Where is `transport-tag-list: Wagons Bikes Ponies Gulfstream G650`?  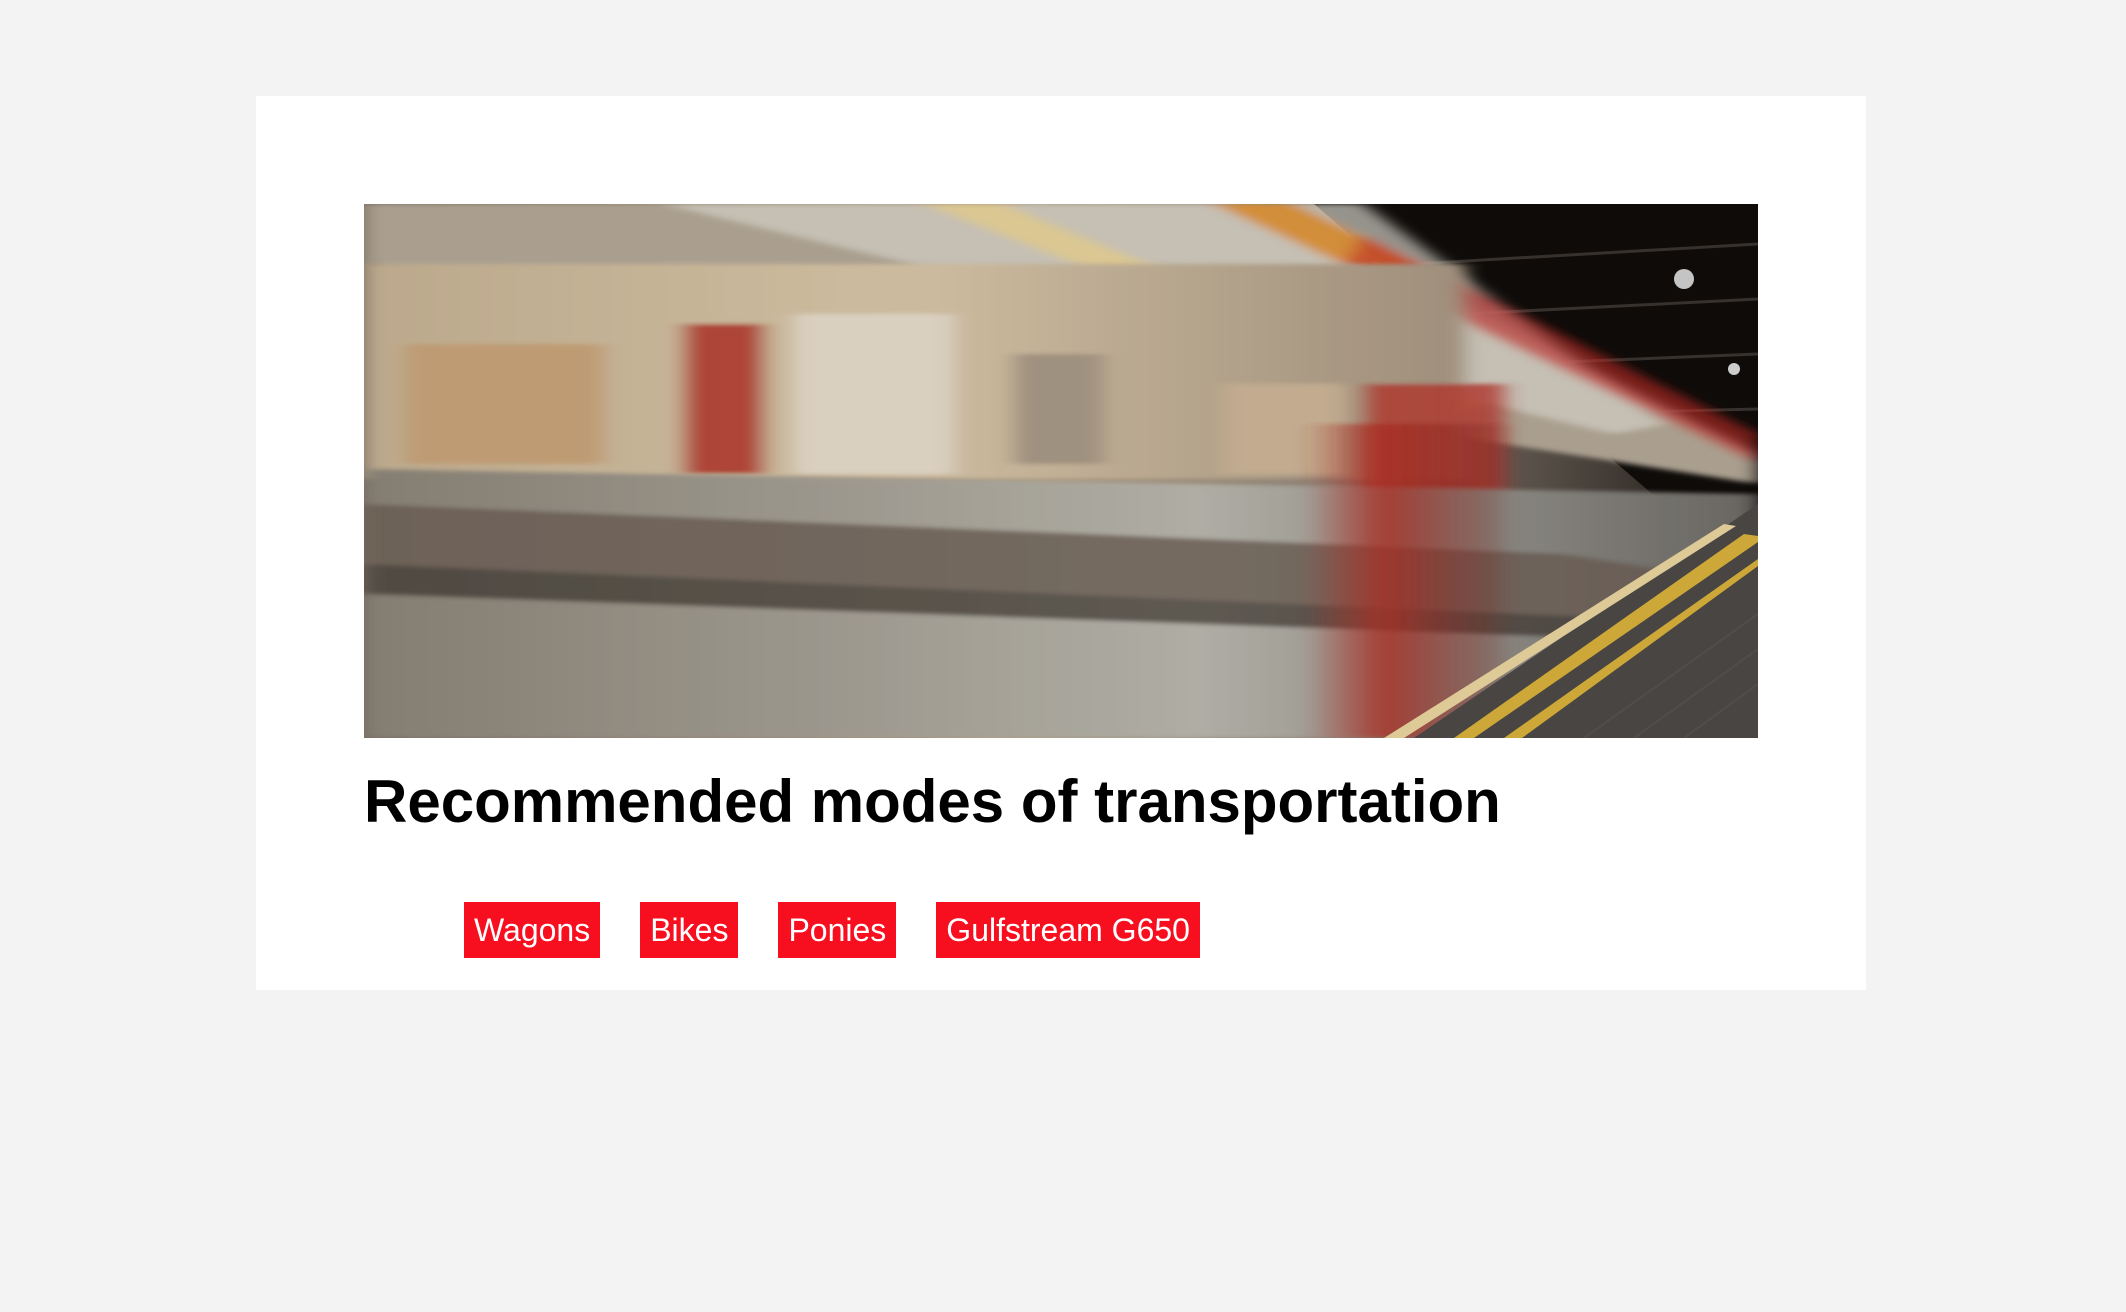 transport-tag-list: Wagons Bikes Ponies Gulfstream G650 is located at coordinates (832, 930).